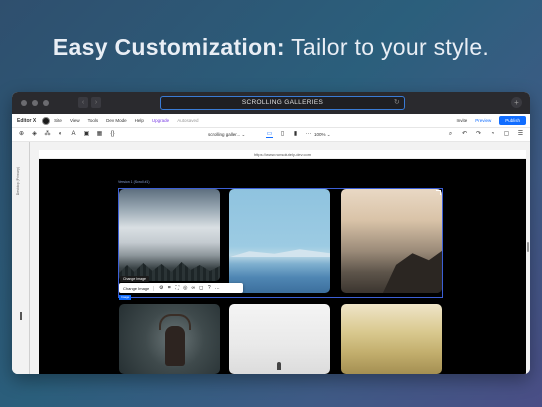 The height and width of the screenshot is (407, 542). I want to click on address-bar: SCROLLING GALLERIES ↻, so click(282, 103).